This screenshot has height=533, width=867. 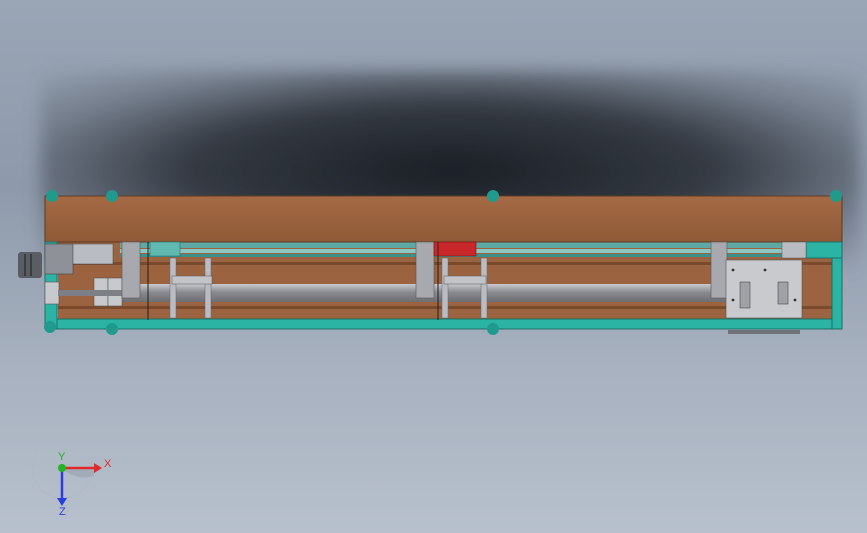 I want to click on support-plate-right, so click(x=719, y=270).